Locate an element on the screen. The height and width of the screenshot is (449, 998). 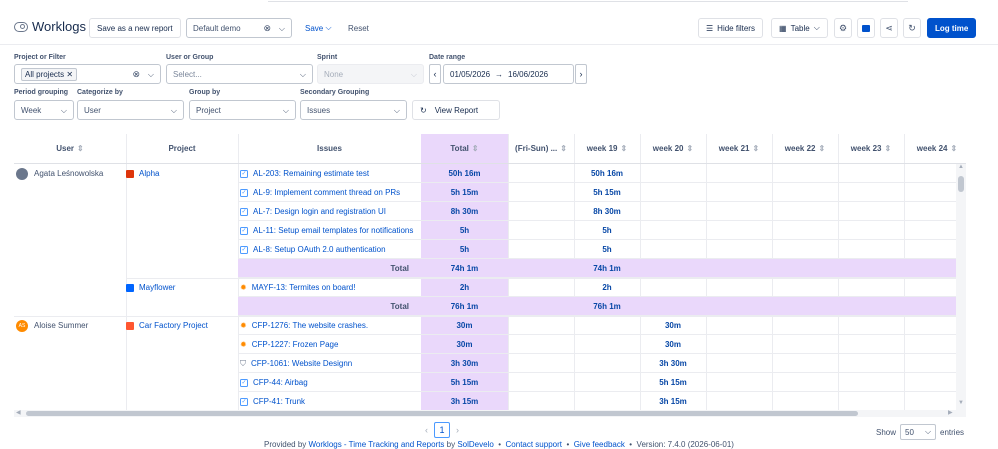
date-next-button: › is located at coordinates (581, 74).